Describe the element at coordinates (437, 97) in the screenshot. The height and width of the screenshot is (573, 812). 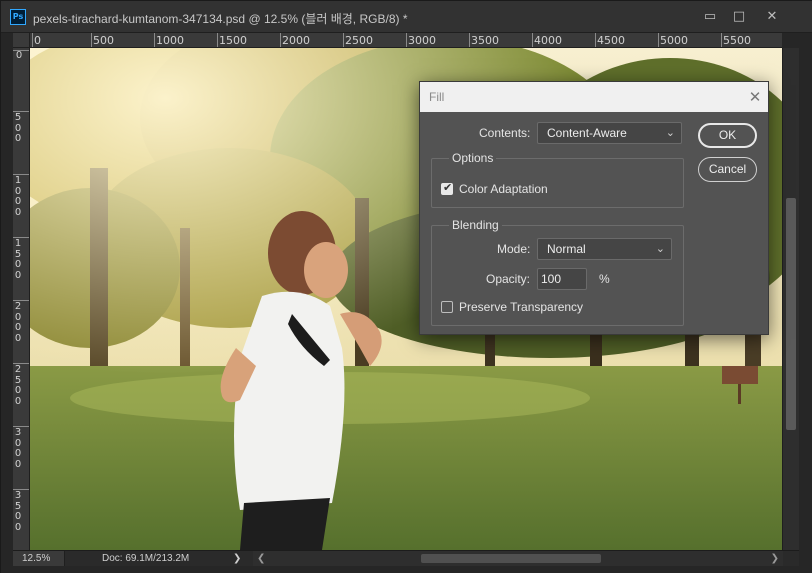
I see `dialog-title: Fill` at that location.